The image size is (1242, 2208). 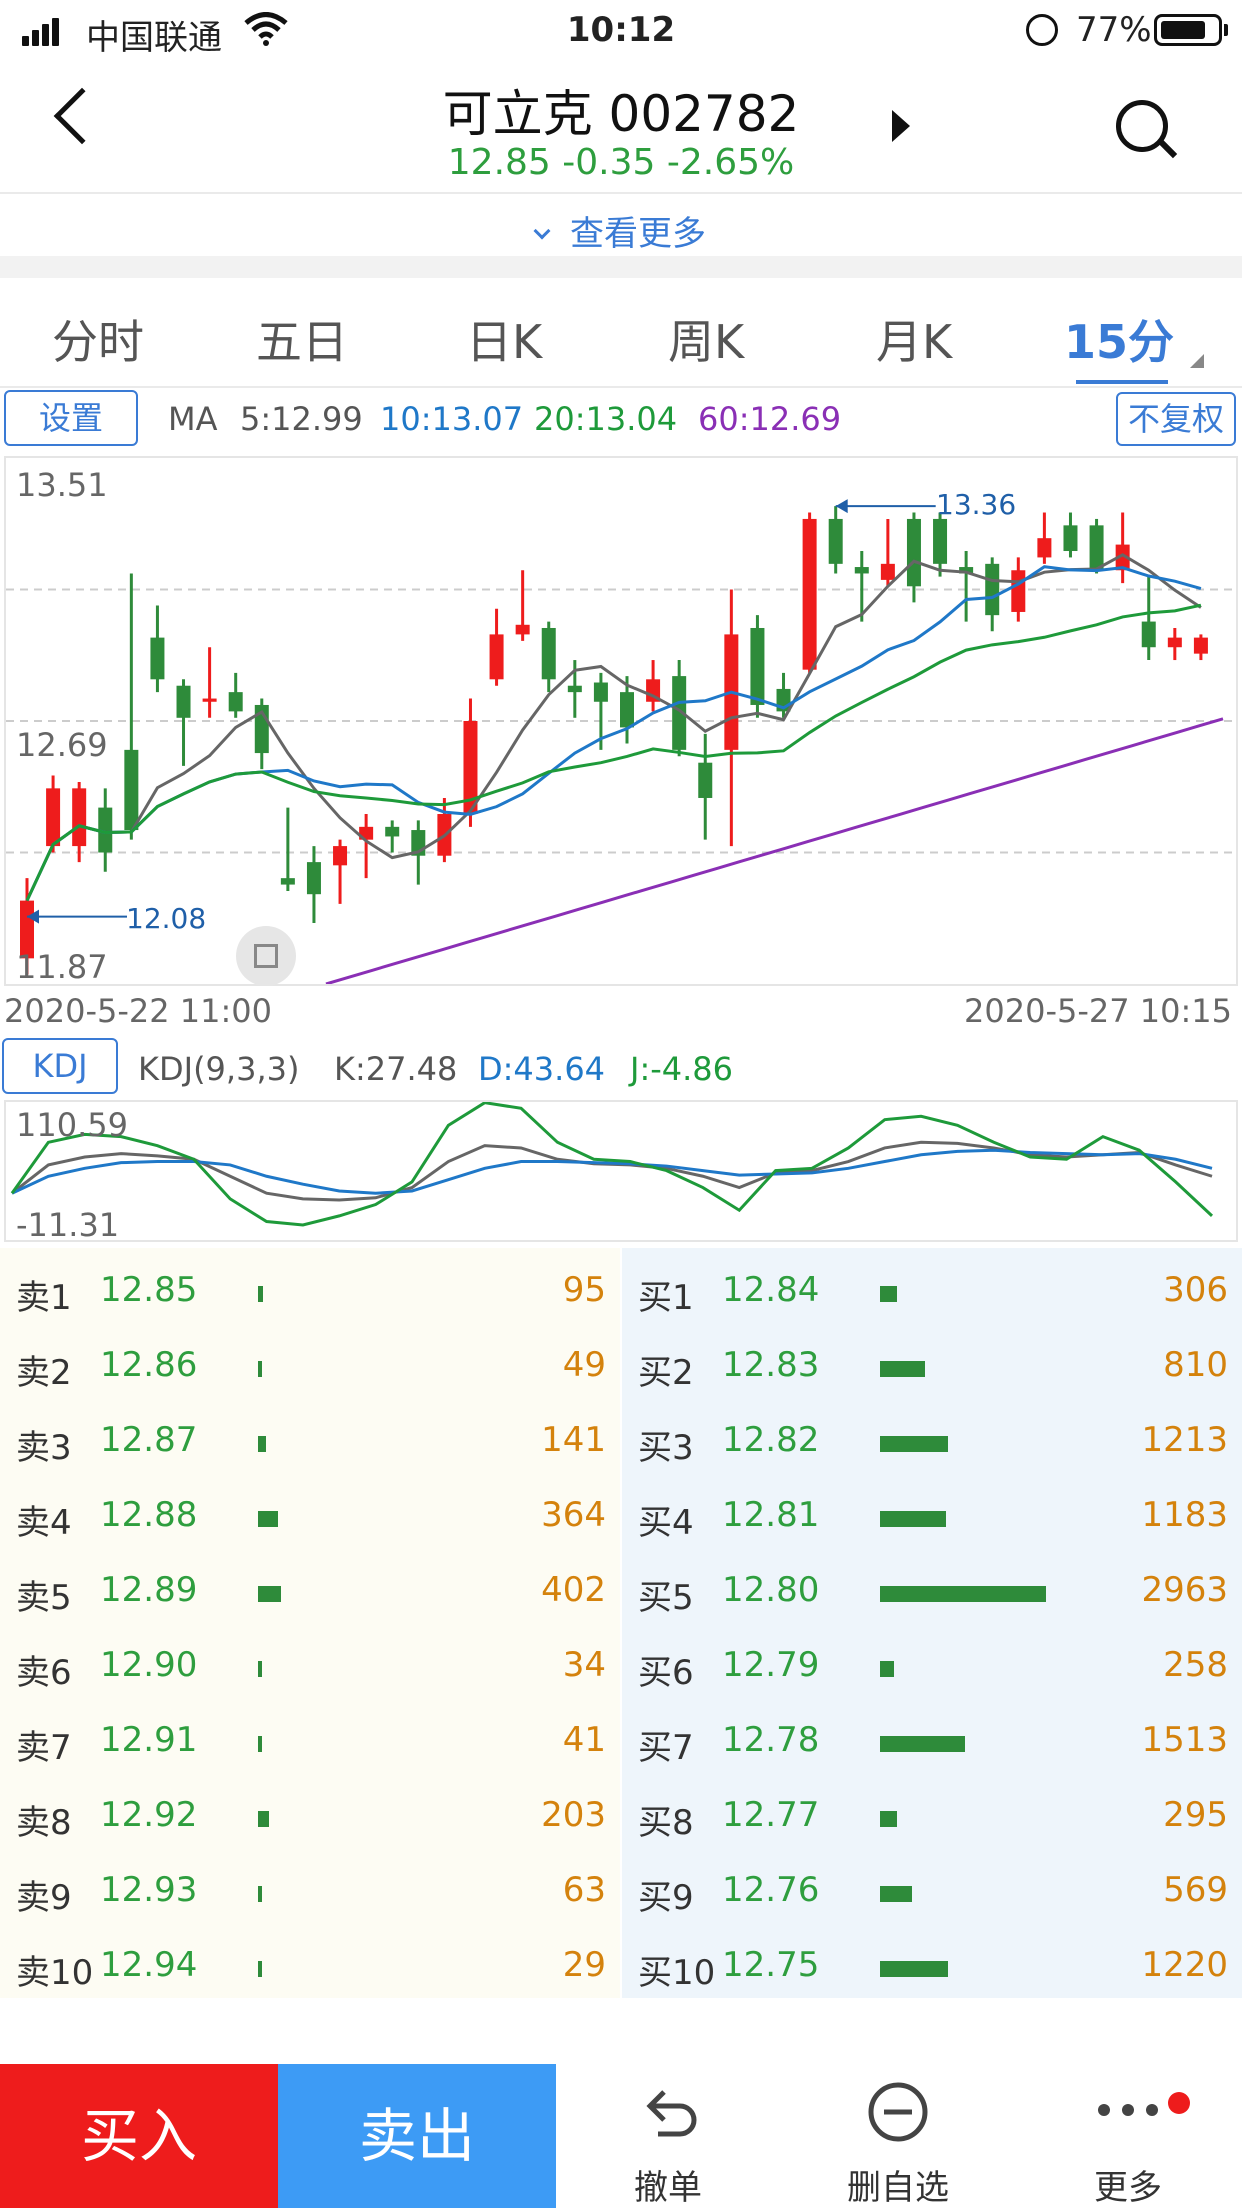 I want to click on ask-row: 卖8 12.92 203, so click(x=310, y=1832).